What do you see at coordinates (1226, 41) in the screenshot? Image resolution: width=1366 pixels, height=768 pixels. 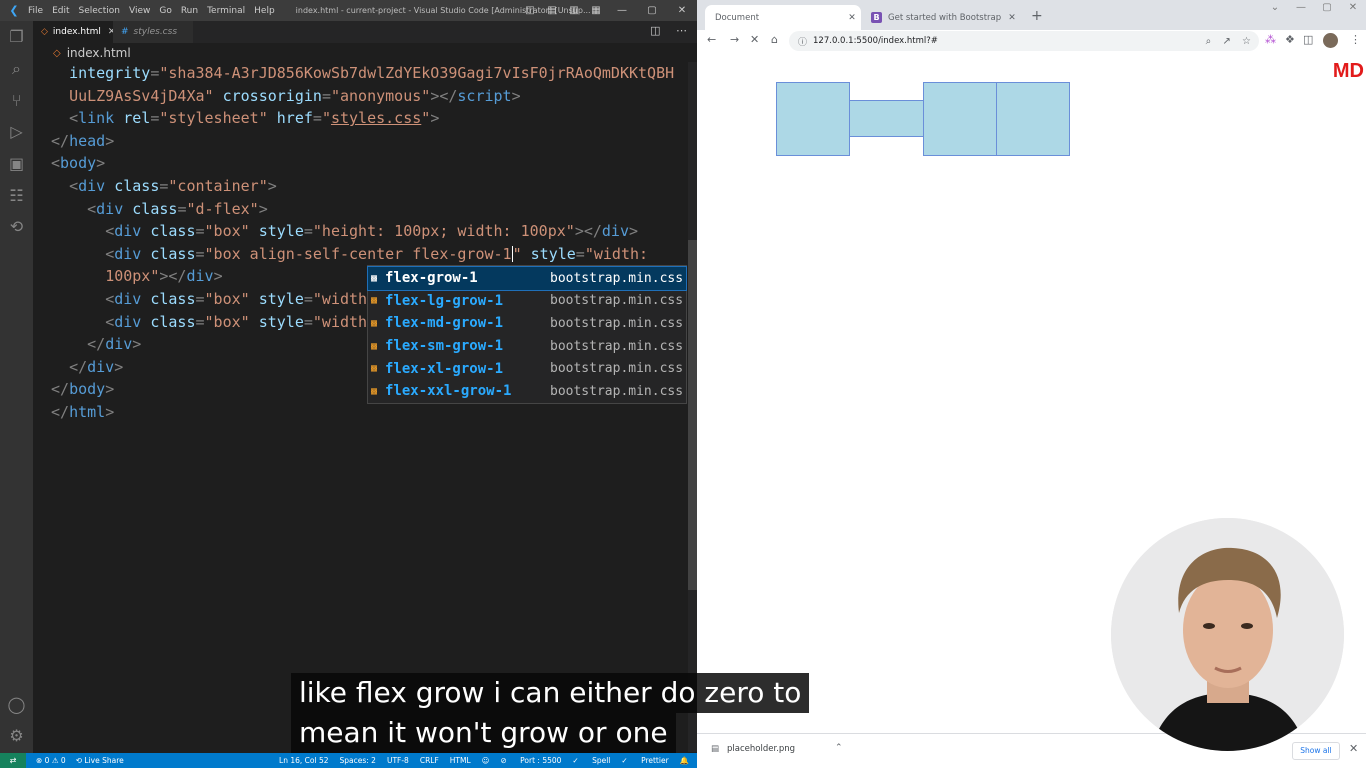 I see `share-icon: ↗` at bounding box center [1226, 41].